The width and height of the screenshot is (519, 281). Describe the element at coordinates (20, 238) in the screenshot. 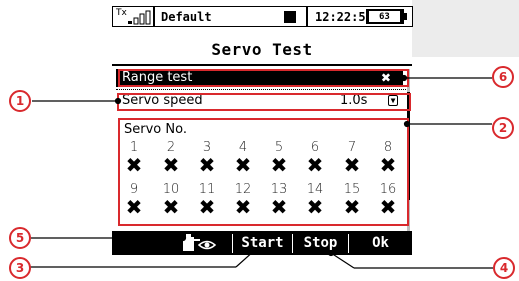

I see `callout-5-badge: 5` at that location.